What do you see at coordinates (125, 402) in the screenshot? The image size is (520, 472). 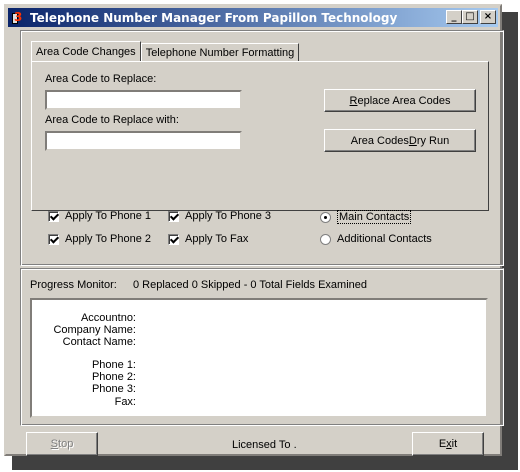 I see `fax-label: Fax:` at bounding box center [125, 402].